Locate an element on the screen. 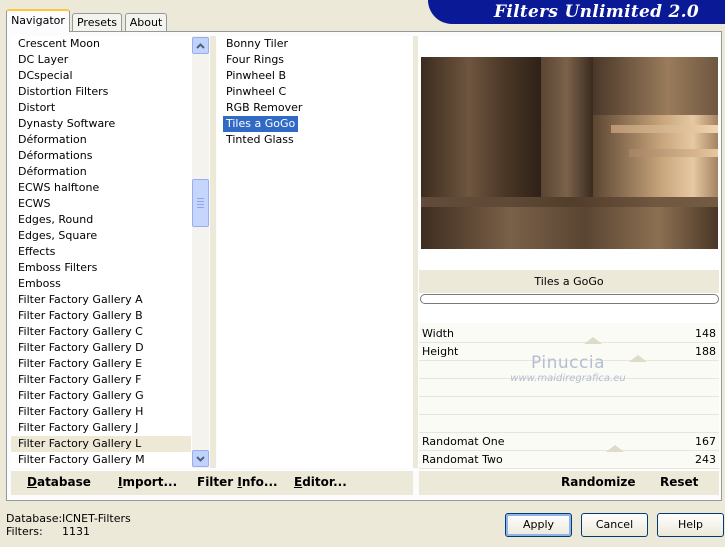 This screenshot has height=547, width=725. category-item: Filter Factory Gallery D is located at coordinates (101, 348).